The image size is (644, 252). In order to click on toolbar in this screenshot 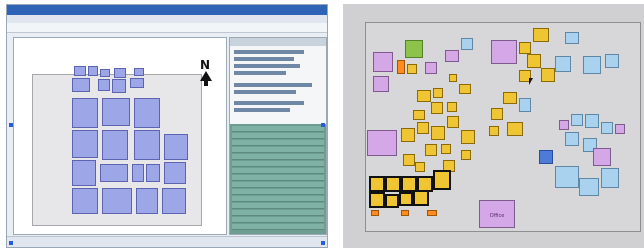, I will do `click(167, 28)`.